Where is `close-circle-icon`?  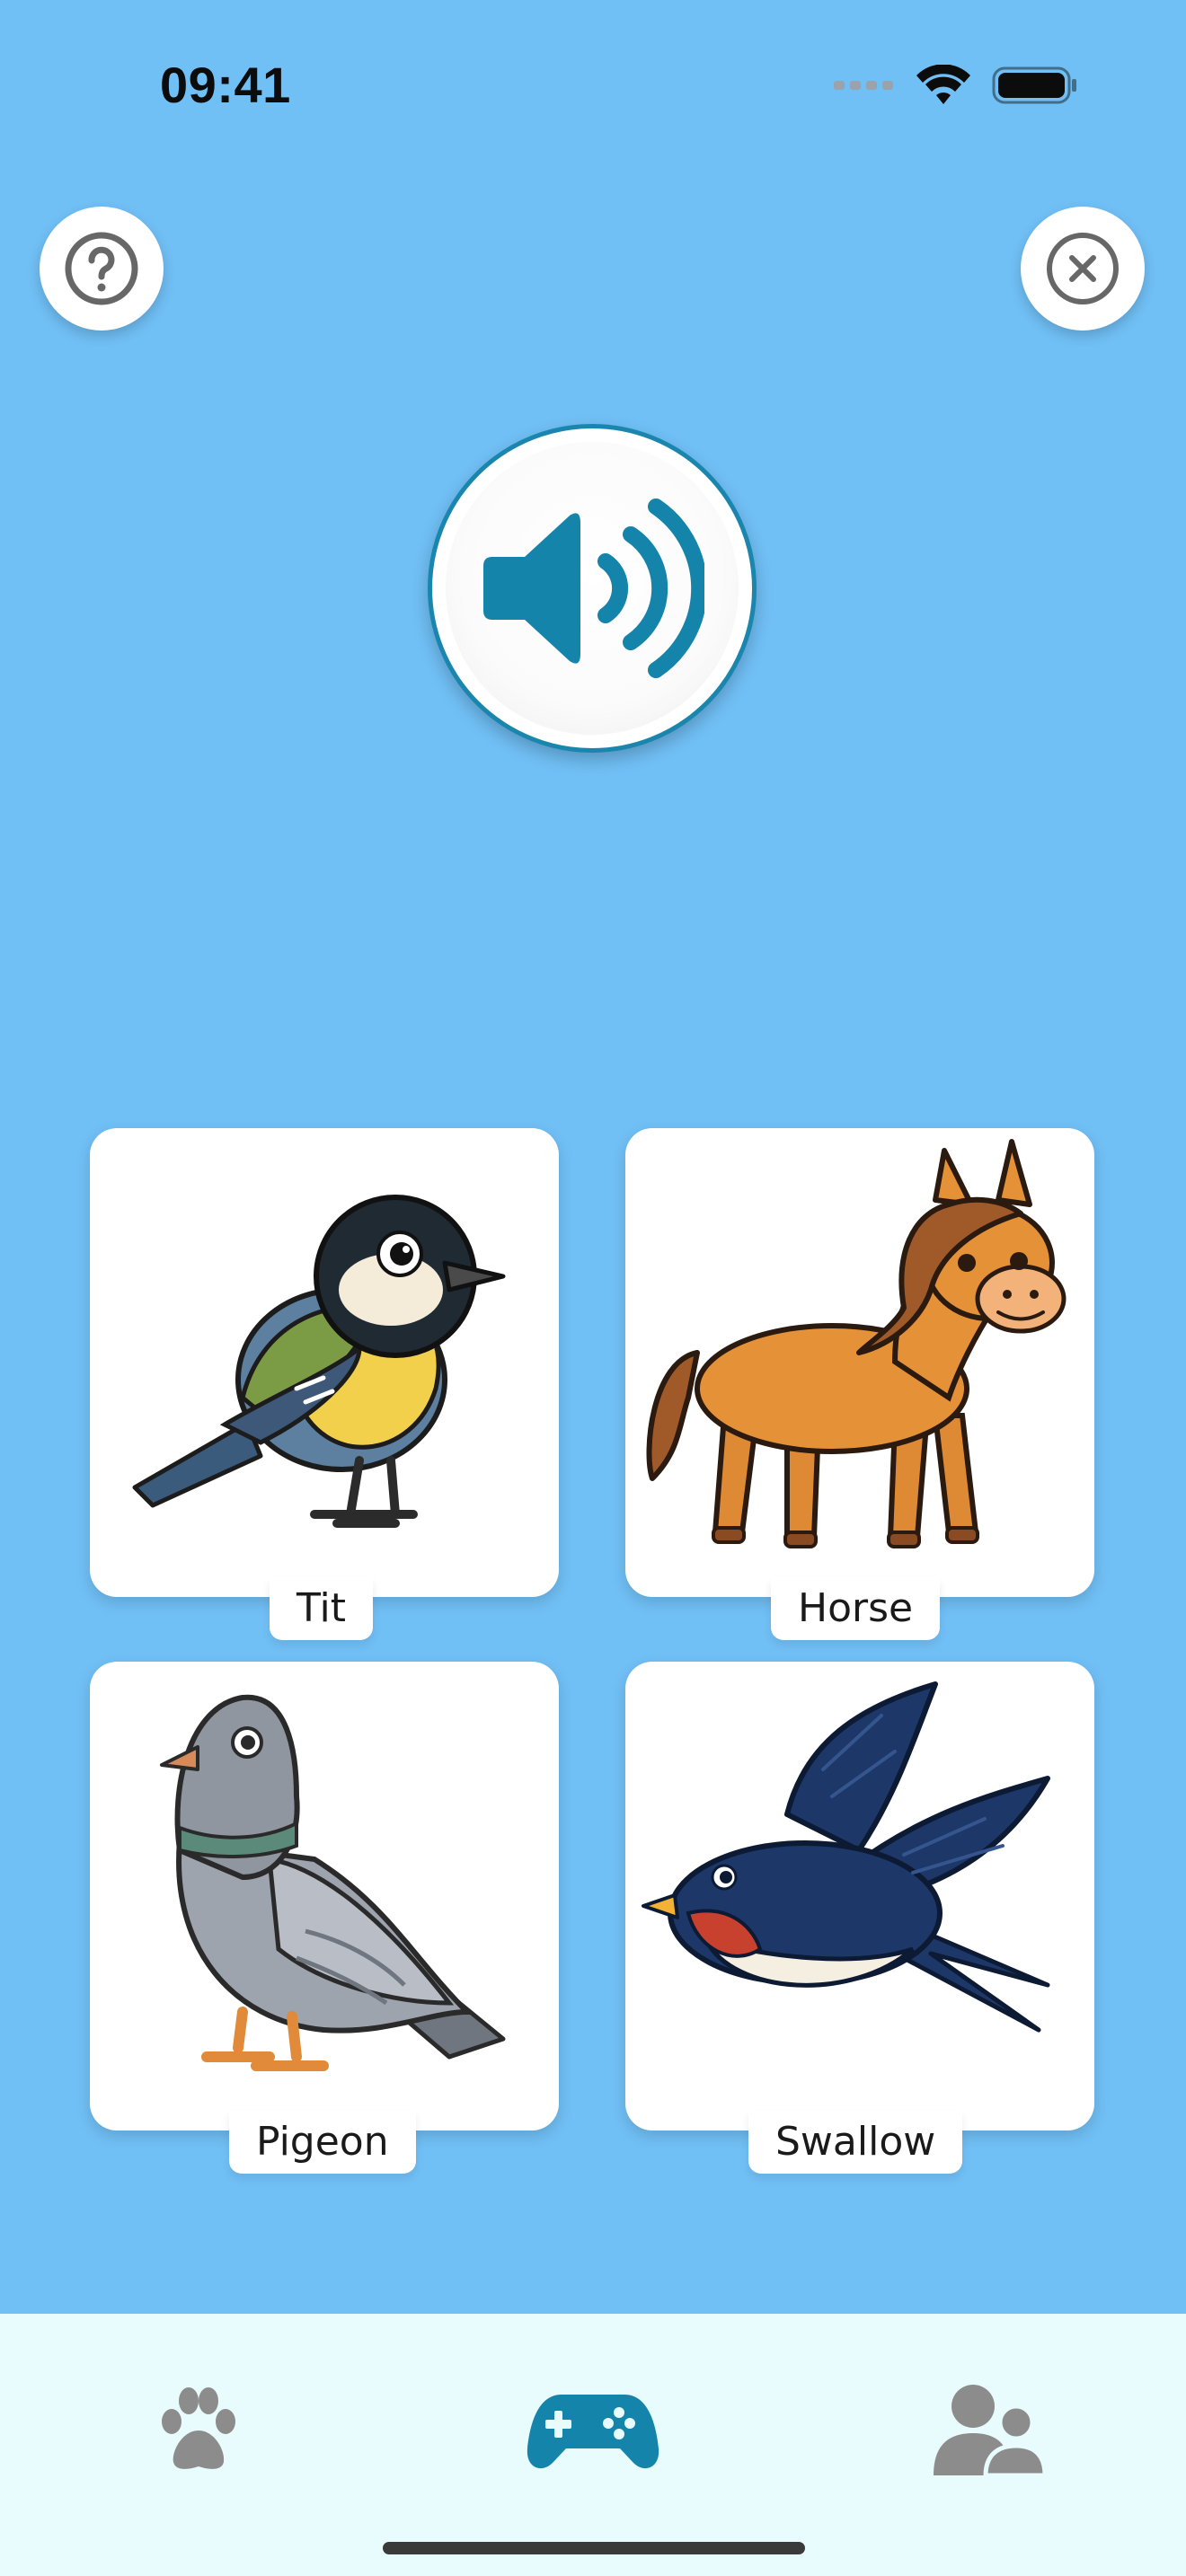
close-circle-icon is located at coordinates (1083, 268).